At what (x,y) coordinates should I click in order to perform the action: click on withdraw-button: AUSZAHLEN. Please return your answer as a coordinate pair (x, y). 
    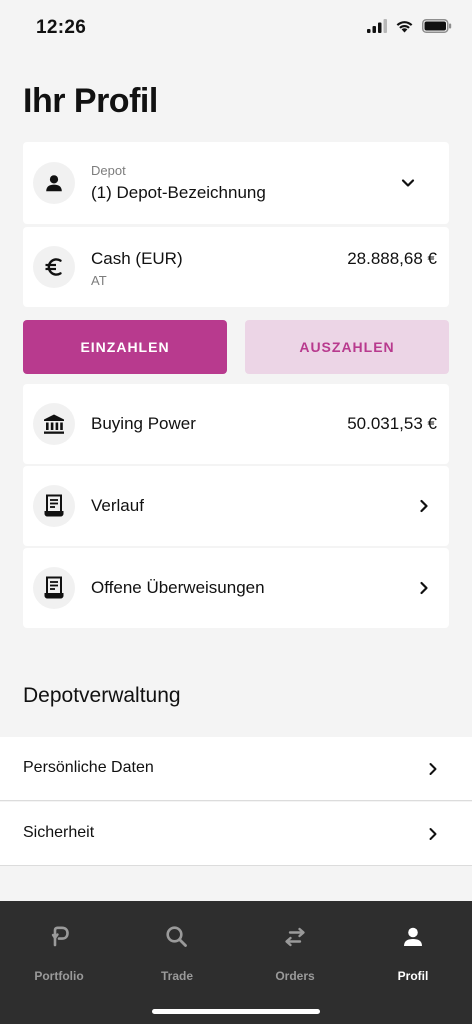
    Looking at the image, I should click on (347, 347).